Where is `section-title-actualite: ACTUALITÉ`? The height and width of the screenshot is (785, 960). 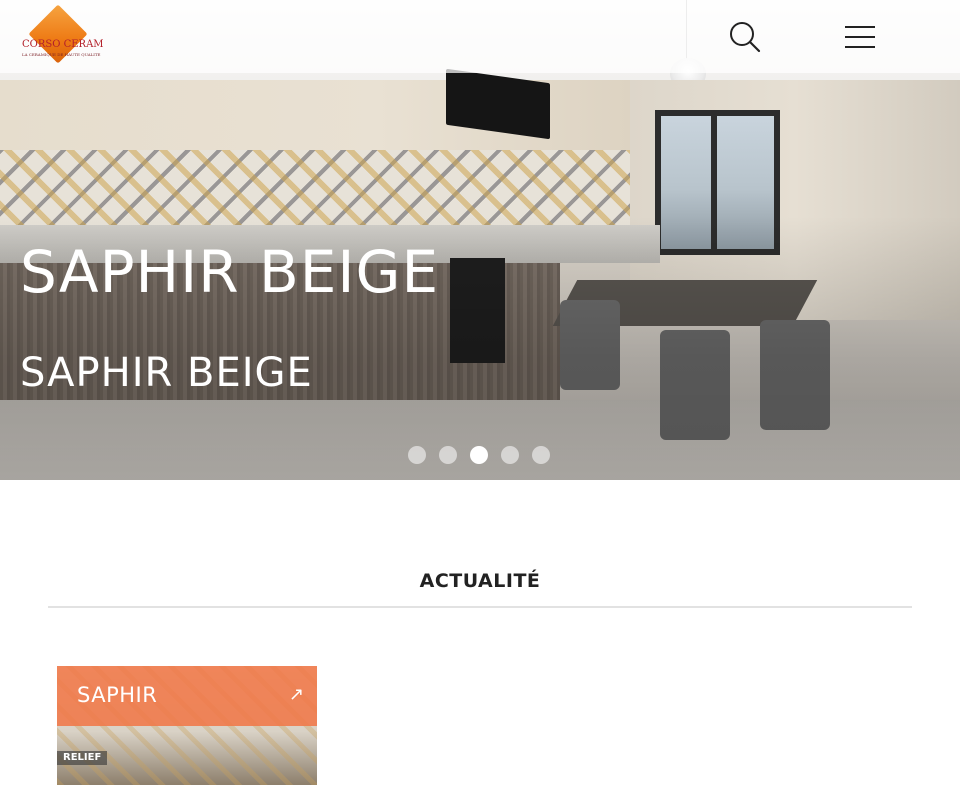 section-title-actualite: ACTUALITÉ is located at coordinates (480, 581).